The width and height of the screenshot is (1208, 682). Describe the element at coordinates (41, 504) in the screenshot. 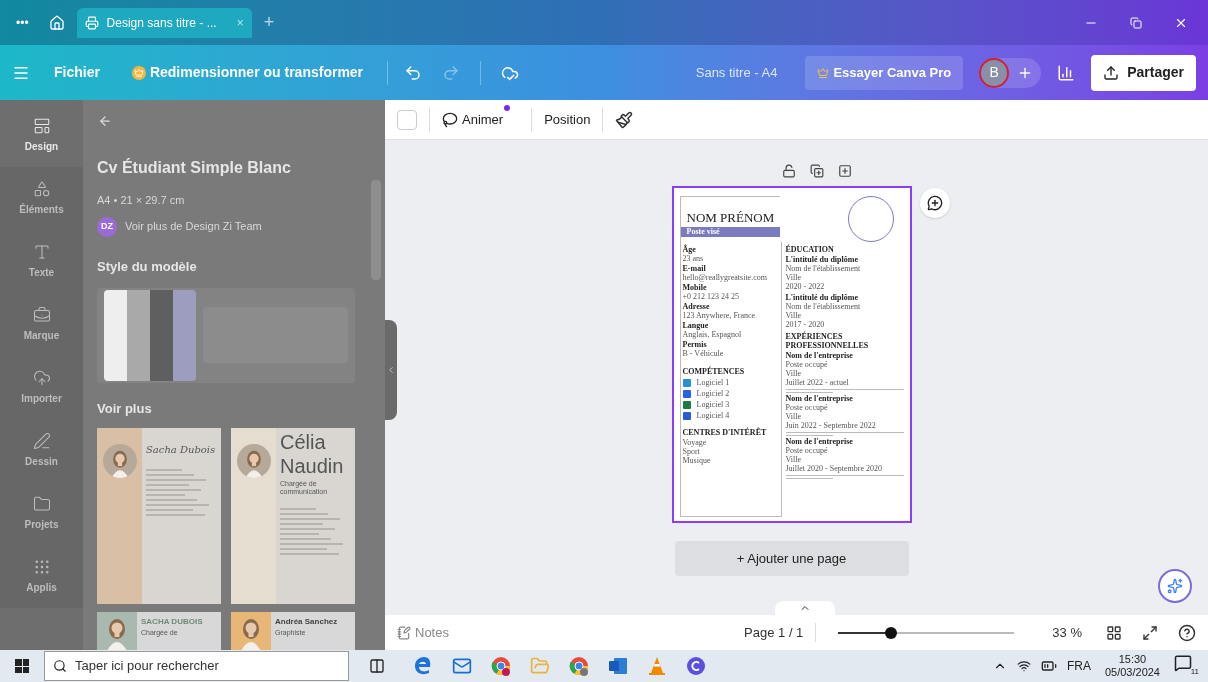

I see `folder-icon` at that location.